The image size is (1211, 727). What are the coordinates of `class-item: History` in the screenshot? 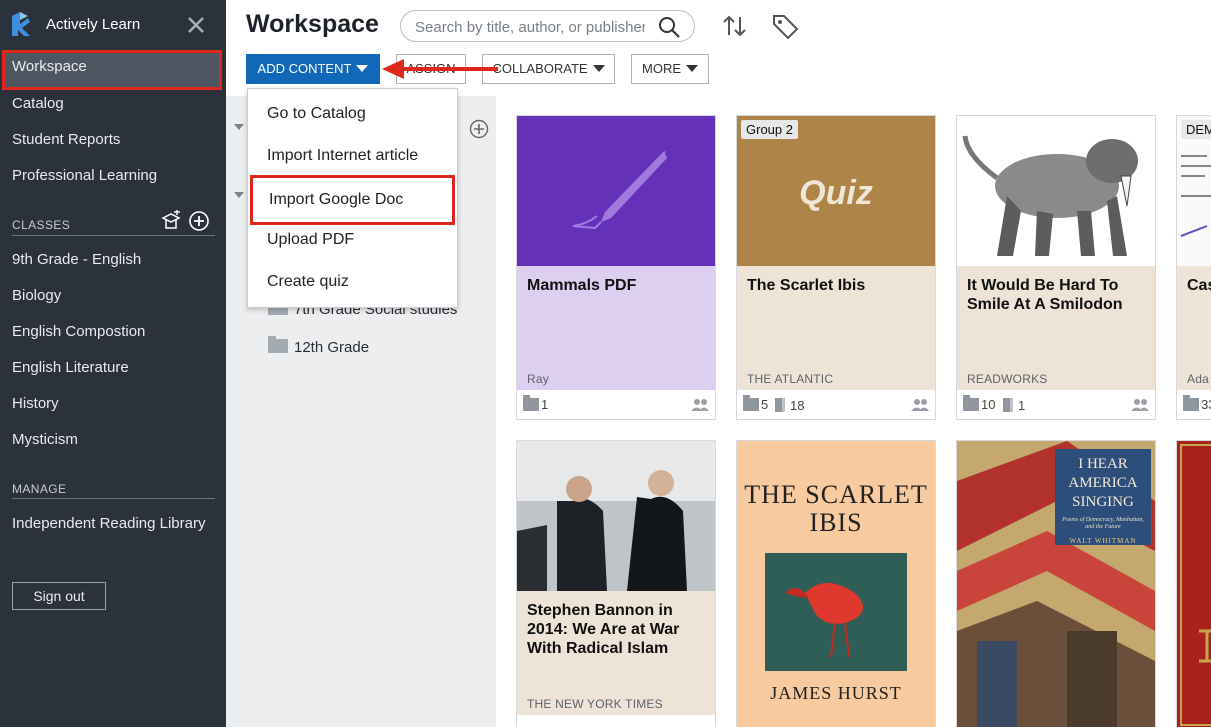 It's located at (112, 404).